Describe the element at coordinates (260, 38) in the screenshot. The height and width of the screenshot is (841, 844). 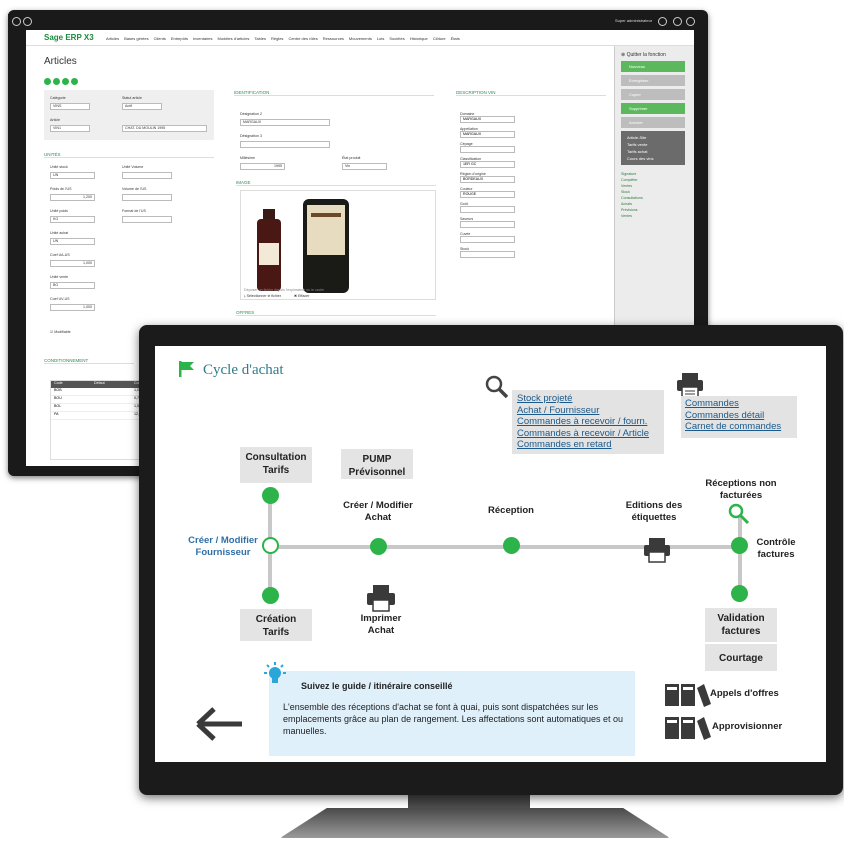
I see `nav-item: Tables` at that location.